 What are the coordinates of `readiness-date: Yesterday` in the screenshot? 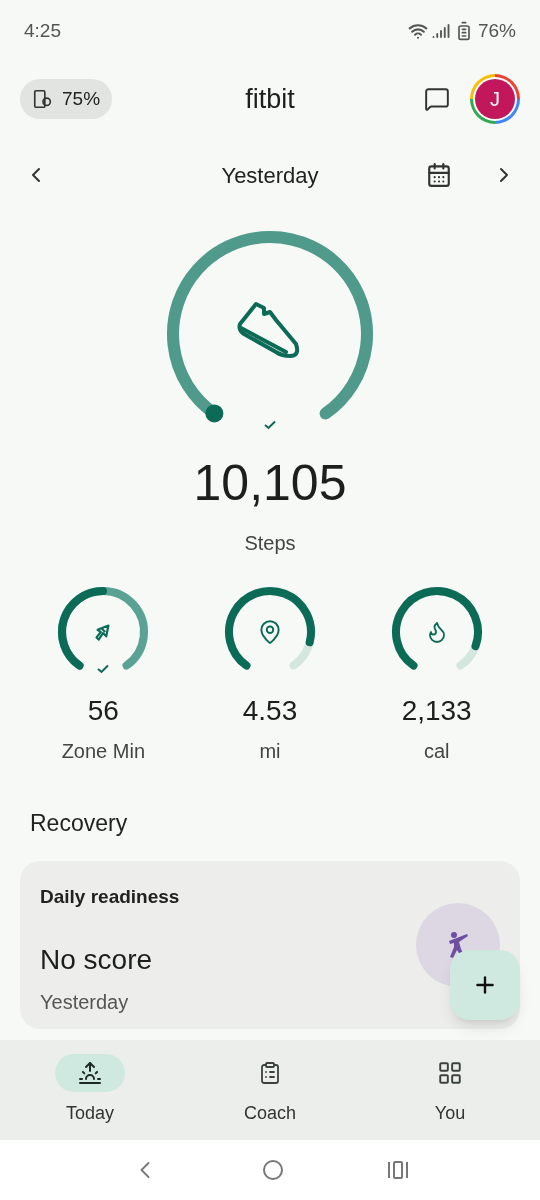 It's located at (85, 1002).